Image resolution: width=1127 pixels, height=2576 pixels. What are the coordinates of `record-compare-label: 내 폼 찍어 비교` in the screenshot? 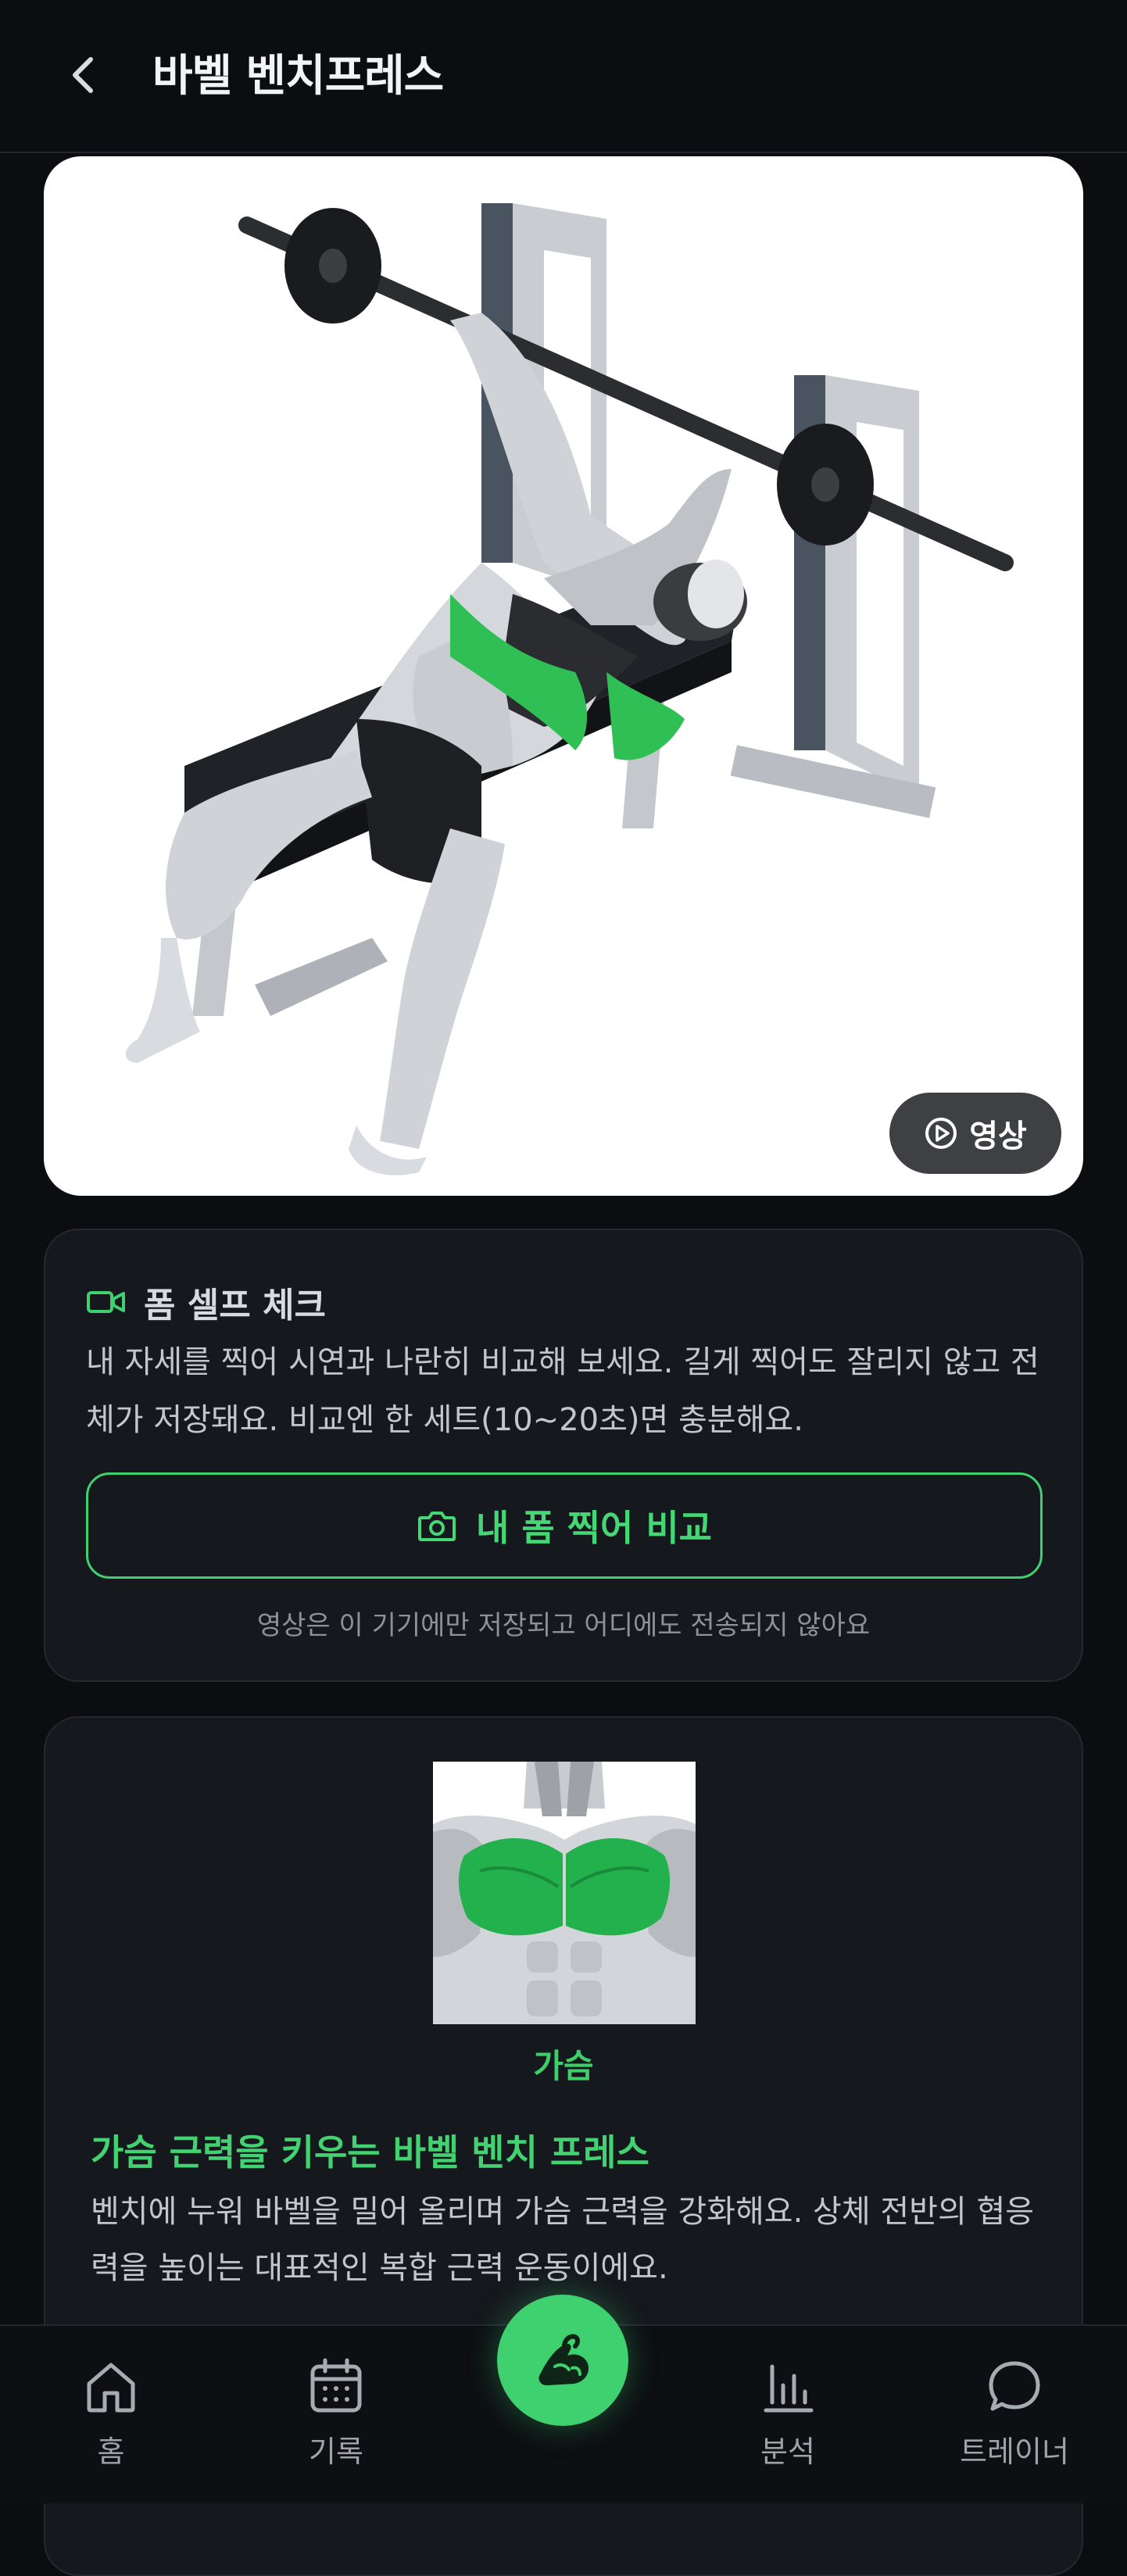 It's located at (594, 1528).